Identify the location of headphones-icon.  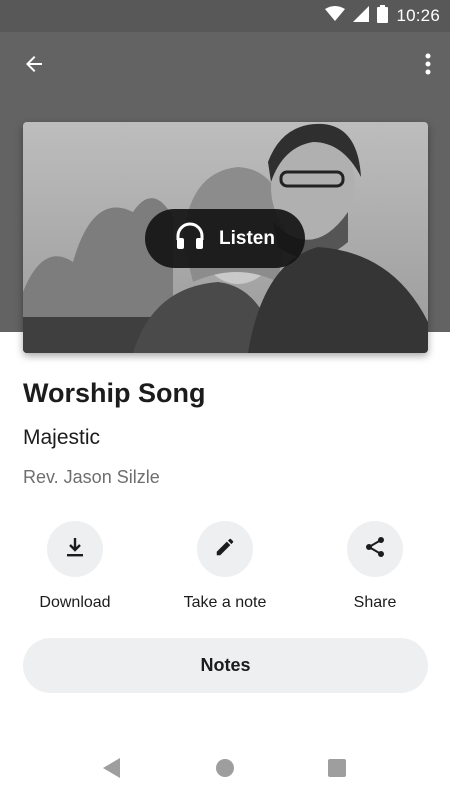
(190, 238).